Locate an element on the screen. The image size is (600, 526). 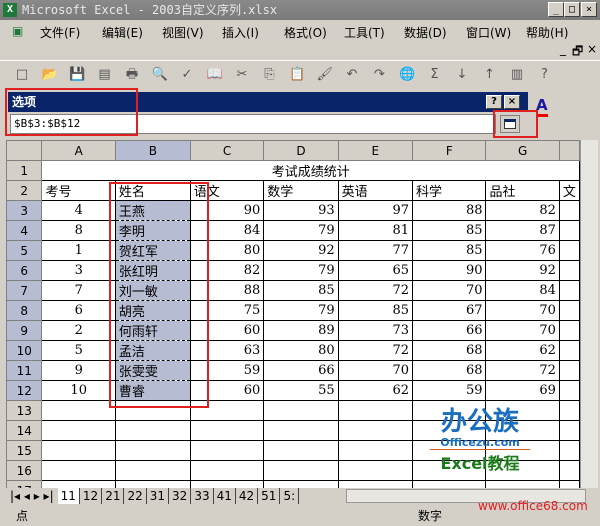
select-all-corner is located at coordinates (24, 150).